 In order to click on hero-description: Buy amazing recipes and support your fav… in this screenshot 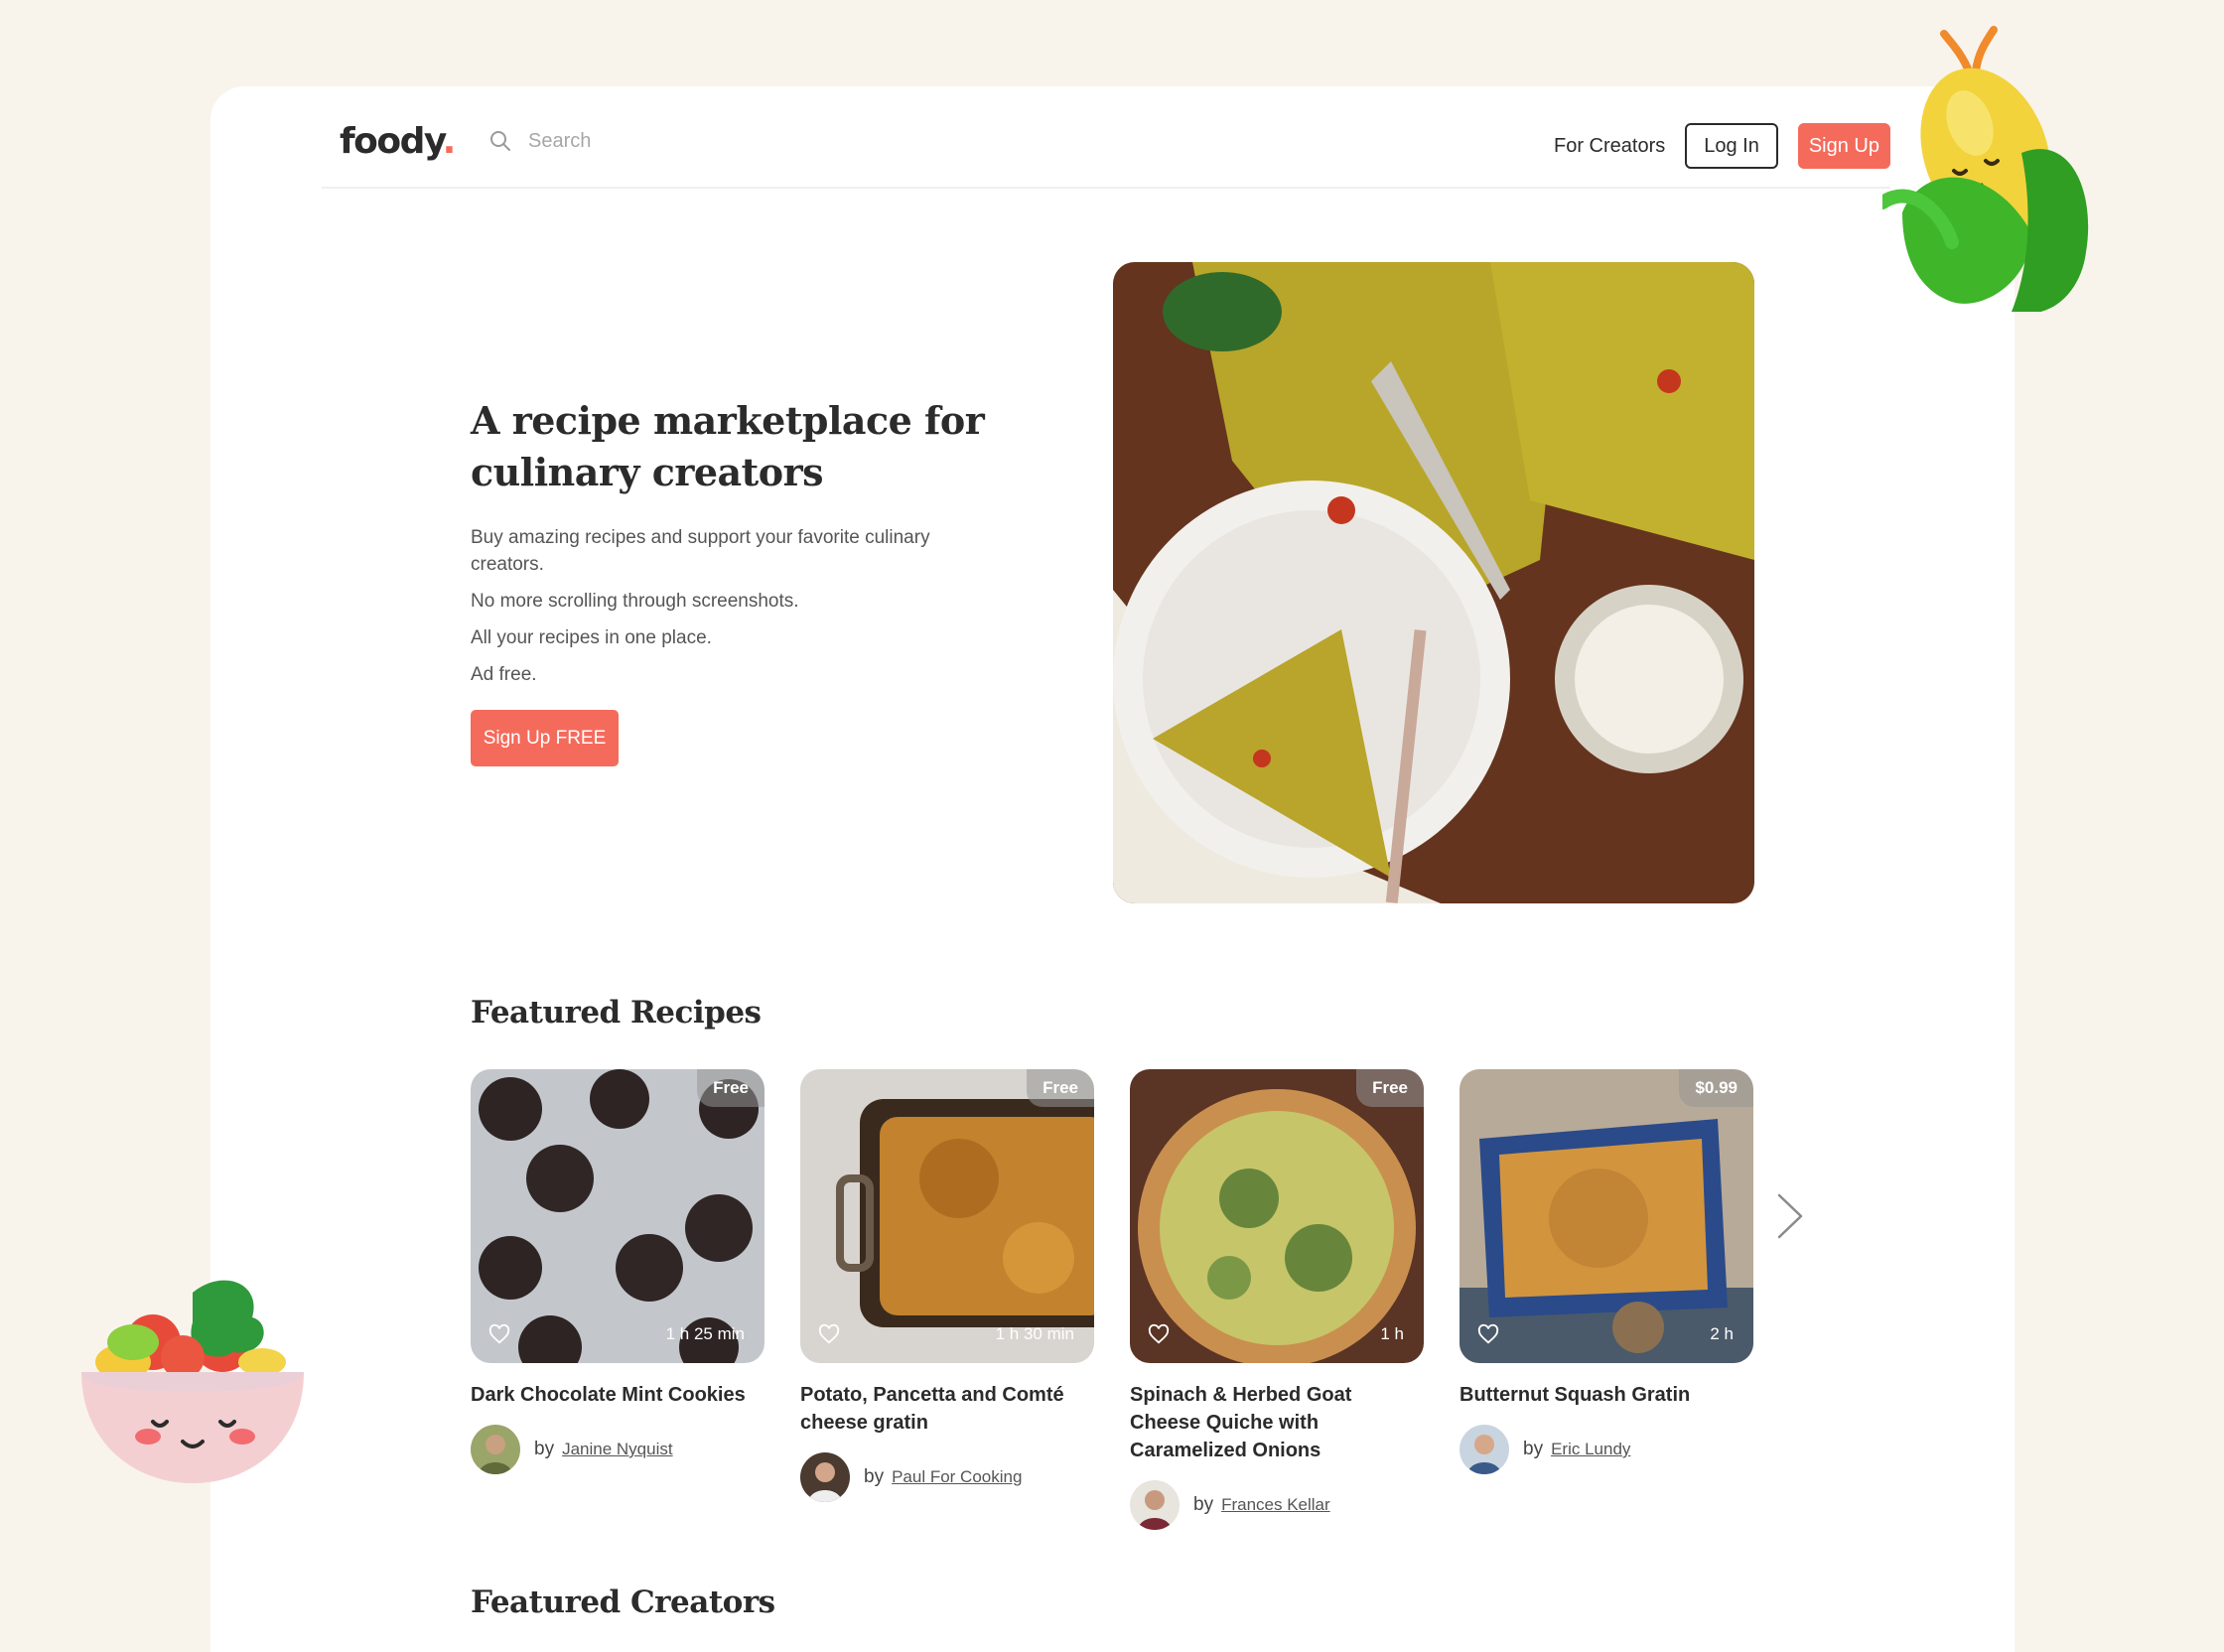, I will do `click(729, 611)`.